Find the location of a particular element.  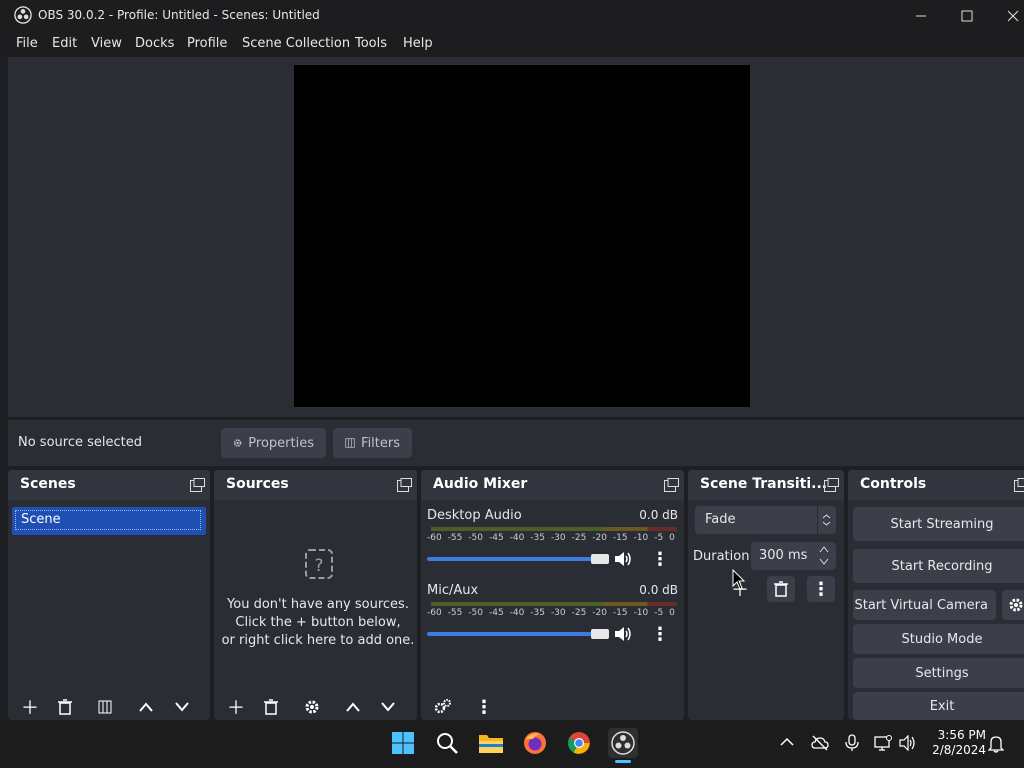

properties-button: Properties is located at coordinates (273, 443).